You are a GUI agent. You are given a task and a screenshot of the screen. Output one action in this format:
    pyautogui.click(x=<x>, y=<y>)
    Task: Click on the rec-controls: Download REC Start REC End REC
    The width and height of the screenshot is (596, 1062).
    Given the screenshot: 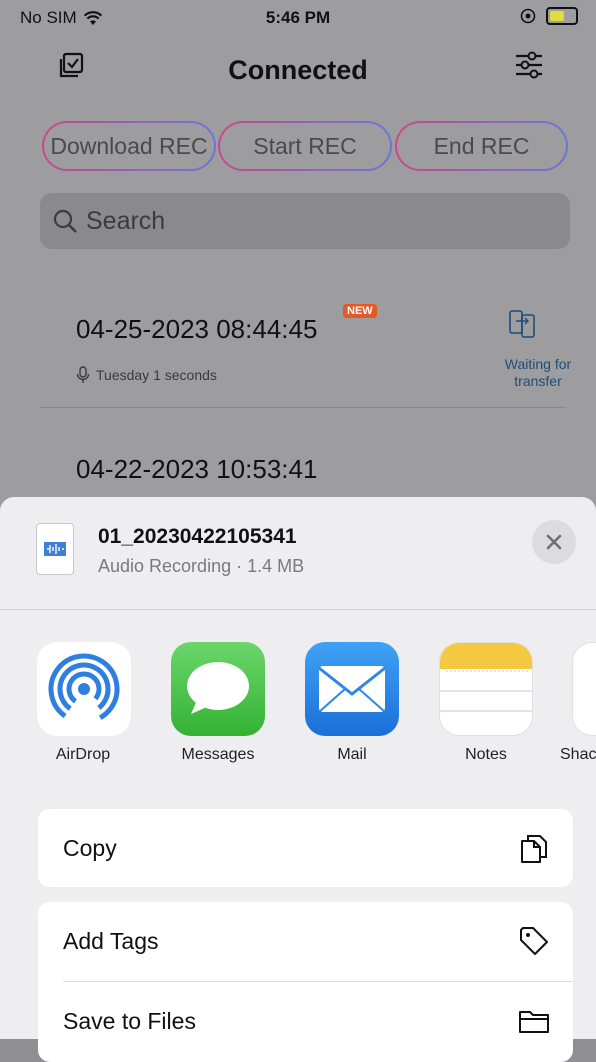 What is the action you would take?
    pyautogui.click(x=306, y=148)
    